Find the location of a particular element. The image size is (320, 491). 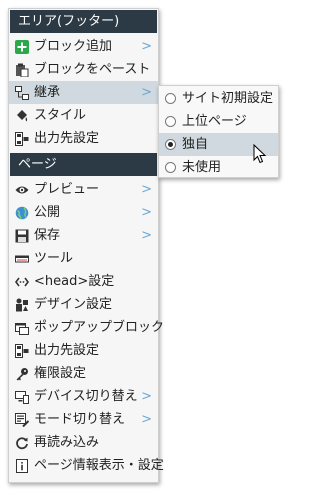

menu-item-page-output-settings: 出力先設定 is located at coordinates (83, 350).